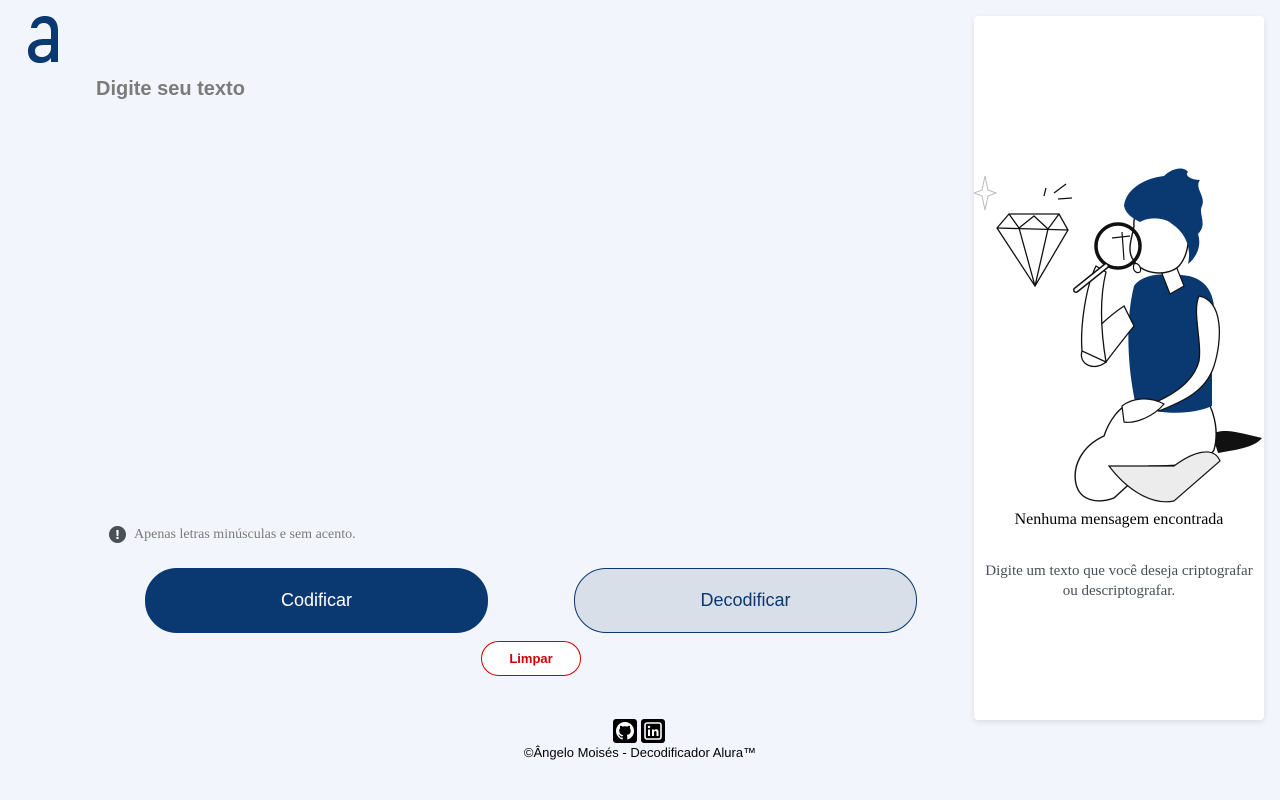 The height and width of the screenshot is (800, 1280). Describe the element at coordinates (640, 752) in the screenshot. I see `copyright-text: ©Ângelo Moisés - Decodificador Alura™` at that location.